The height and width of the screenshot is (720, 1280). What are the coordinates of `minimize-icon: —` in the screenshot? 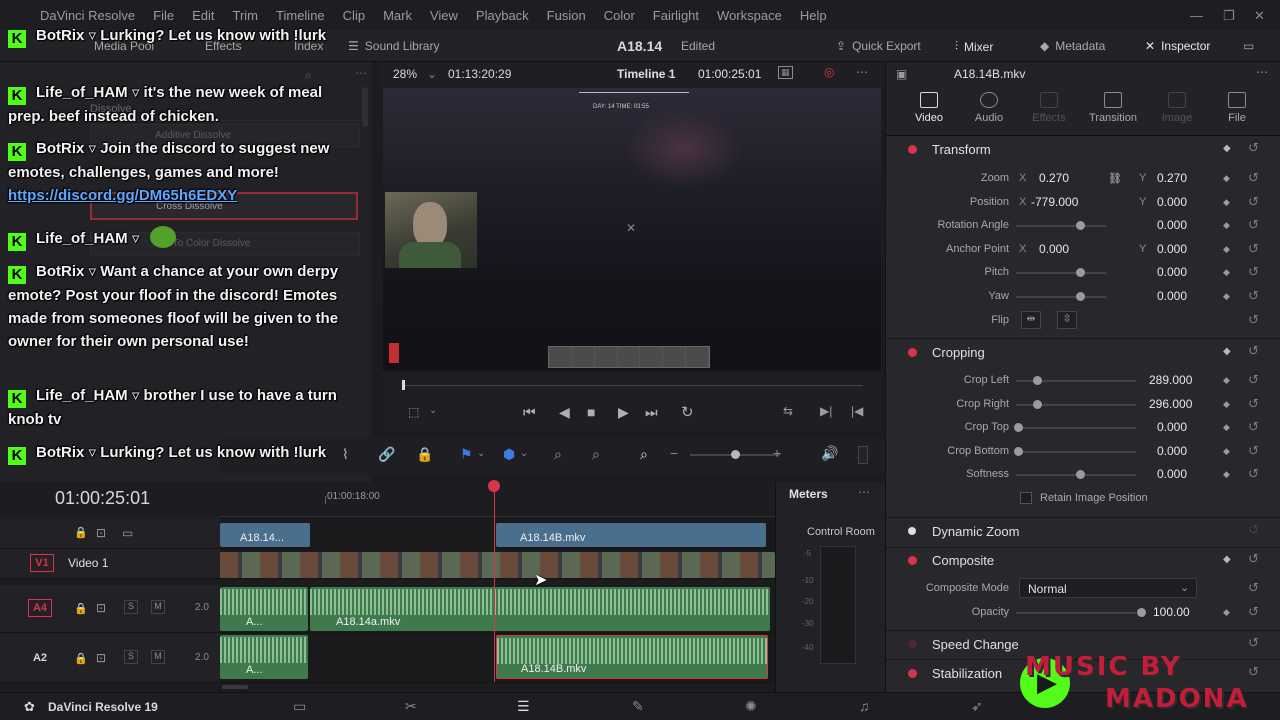 It's located at (1196, 15).